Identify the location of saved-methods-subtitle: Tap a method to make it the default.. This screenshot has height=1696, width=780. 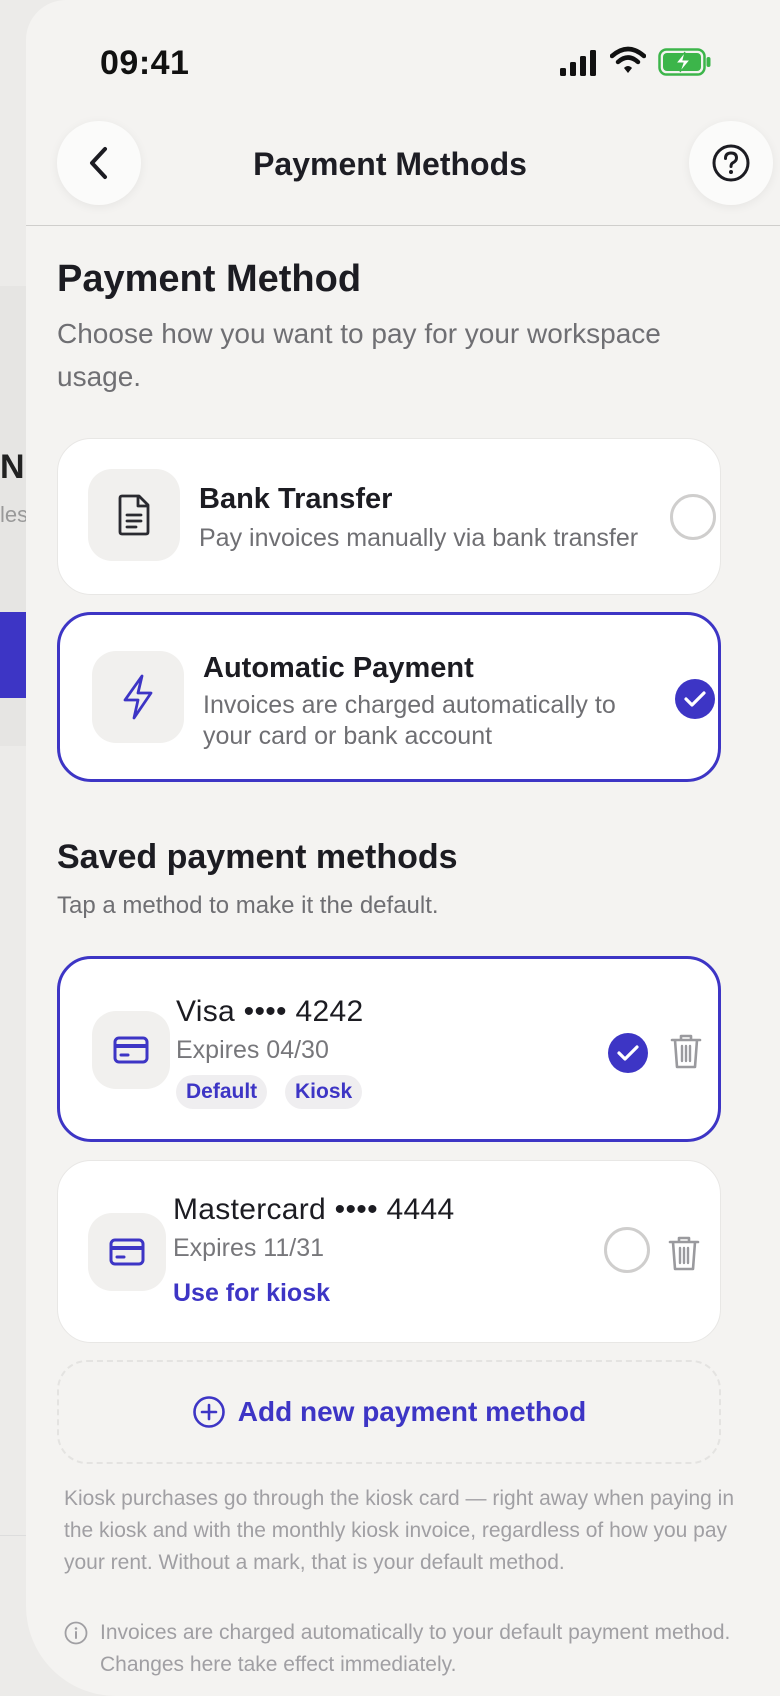
(248, 905).